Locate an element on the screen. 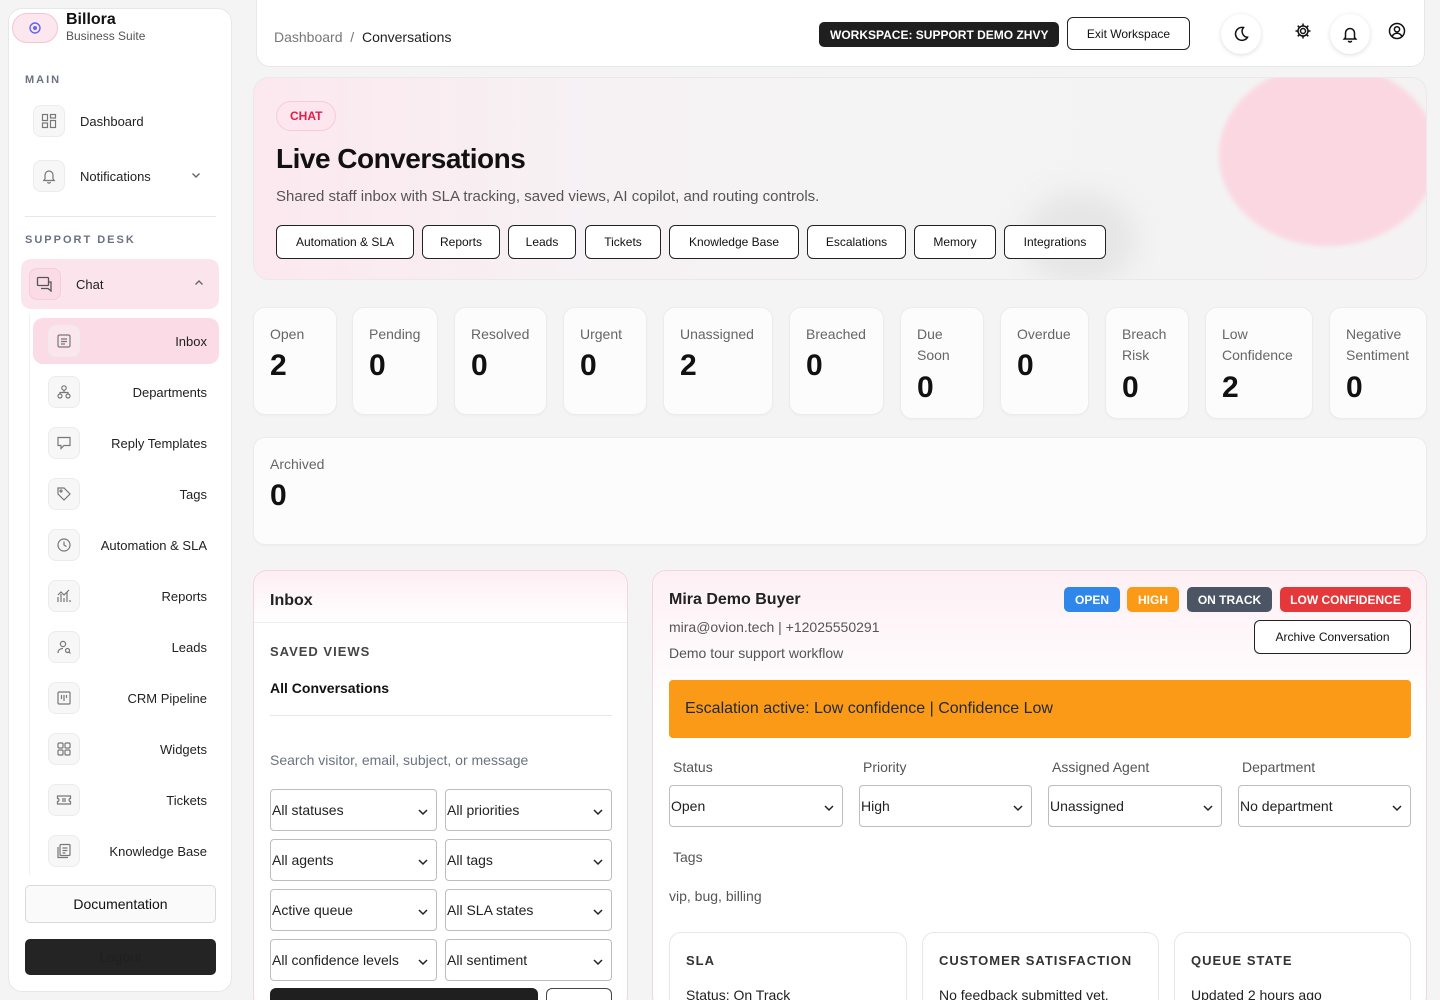 The image size is (1440, 1000). section-label-support: SUPPORT DESK is located at coordinates (80, 240).